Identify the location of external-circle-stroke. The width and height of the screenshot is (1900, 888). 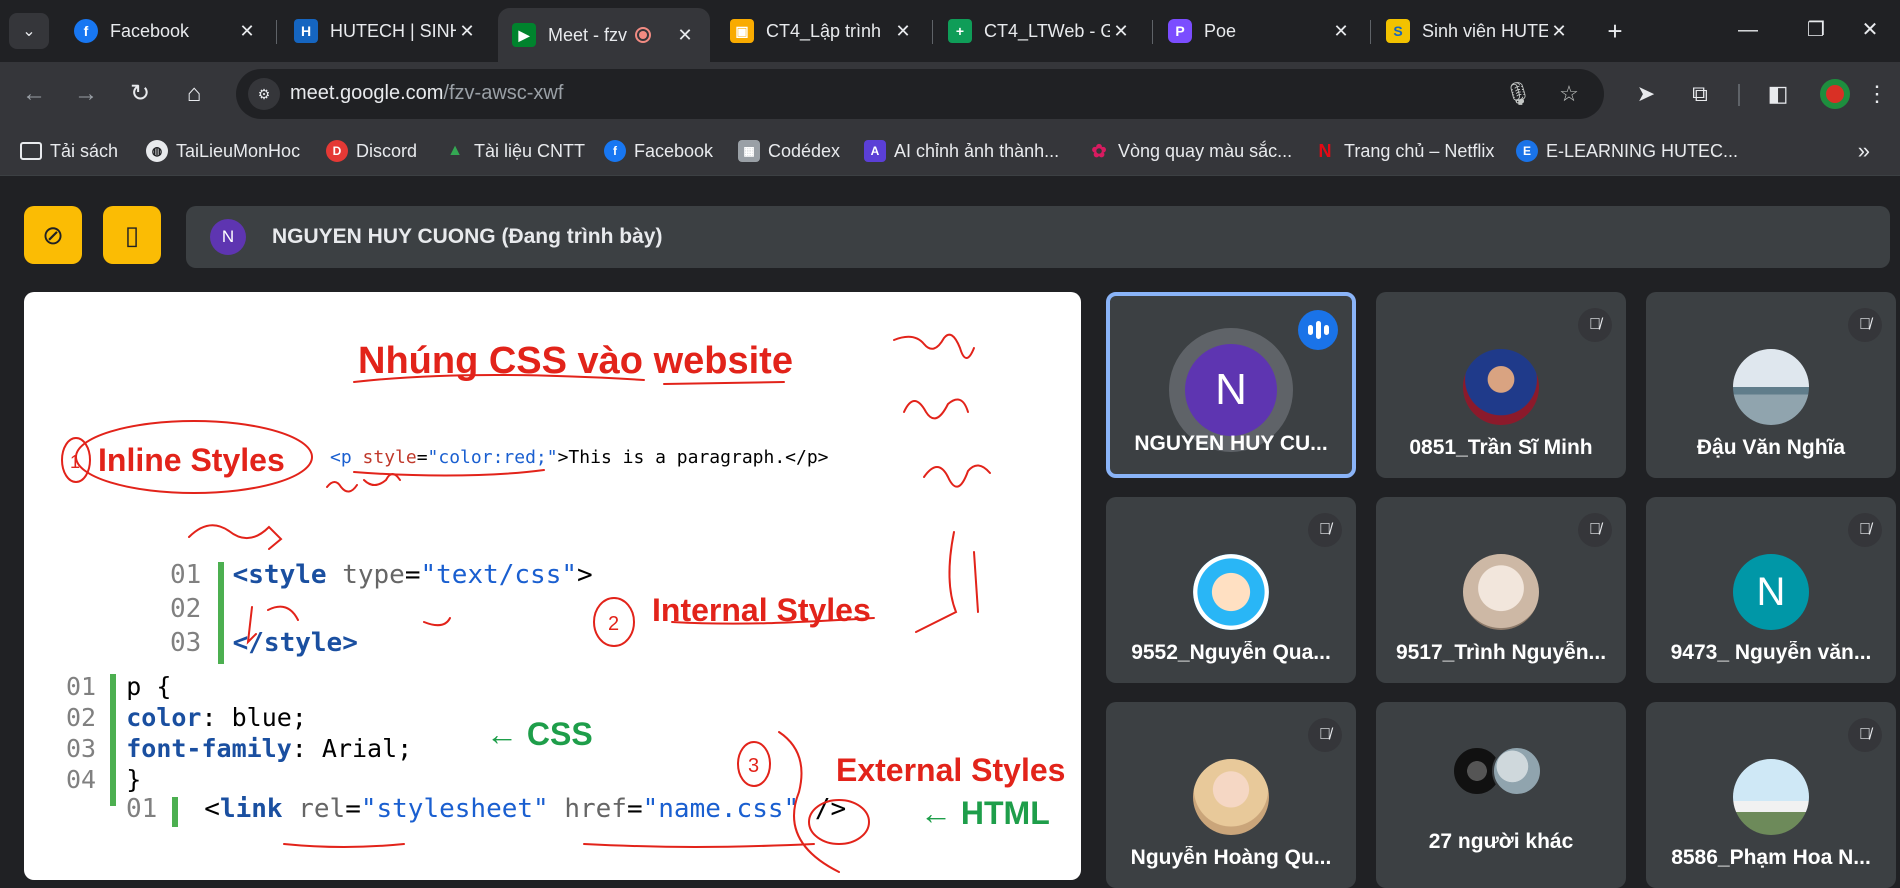
(839, 822).